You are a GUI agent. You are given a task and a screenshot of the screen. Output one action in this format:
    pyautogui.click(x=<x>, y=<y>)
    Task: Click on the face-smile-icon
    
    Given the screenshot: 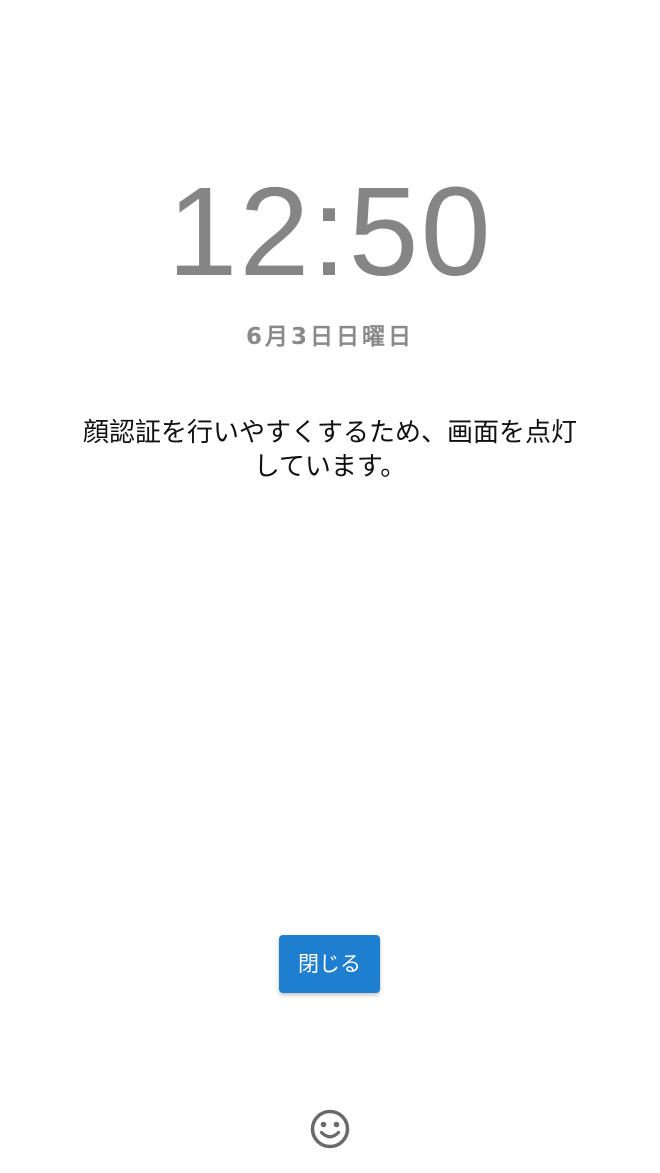 What is the action you would take?
    pyautogui.click(x=330, y=1129)
    